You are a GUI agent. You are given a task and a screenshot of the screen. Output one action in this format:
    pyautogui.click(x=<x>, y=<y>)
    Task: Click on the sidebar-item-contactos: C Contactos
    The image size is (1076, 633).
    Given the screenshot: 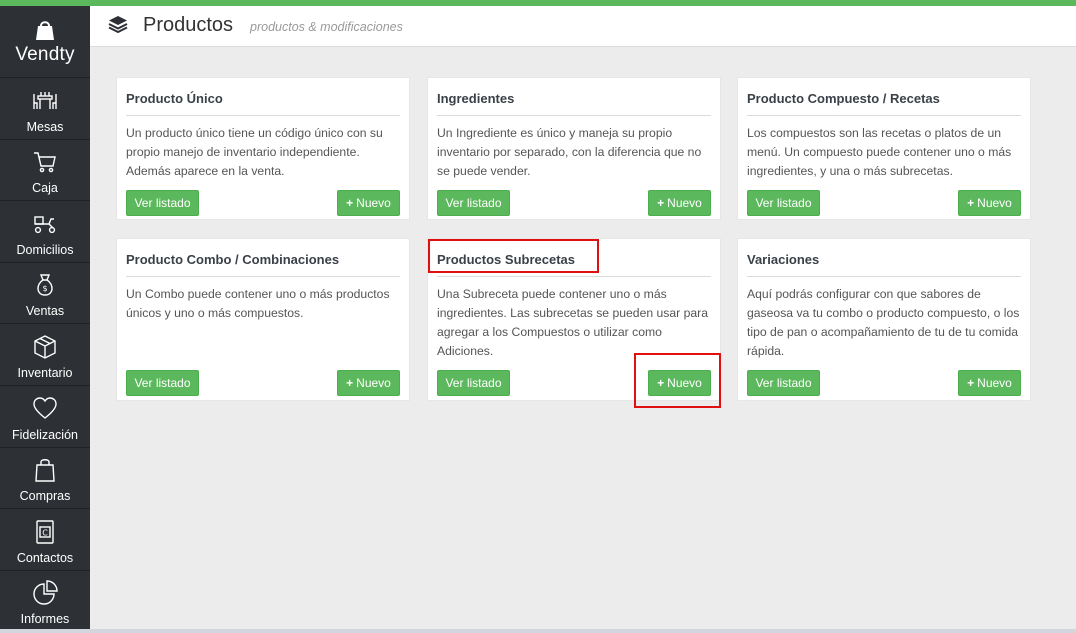 What is the action you would take?
    pyautogui.click(x=45, y=539)
    